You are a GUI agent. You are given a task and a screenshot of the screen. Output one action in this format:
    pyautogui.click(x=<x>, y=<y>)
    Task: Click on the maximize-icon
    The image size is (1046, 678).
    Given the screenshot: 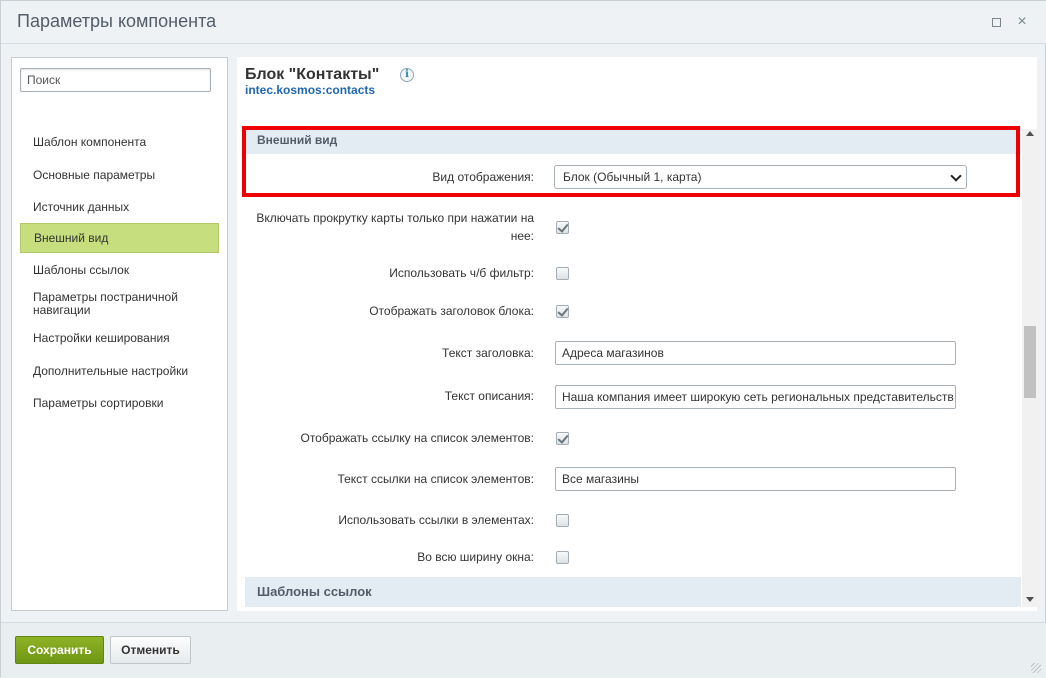 What is the action you would take?
    pyautogui.click(x=996, y=22)
    